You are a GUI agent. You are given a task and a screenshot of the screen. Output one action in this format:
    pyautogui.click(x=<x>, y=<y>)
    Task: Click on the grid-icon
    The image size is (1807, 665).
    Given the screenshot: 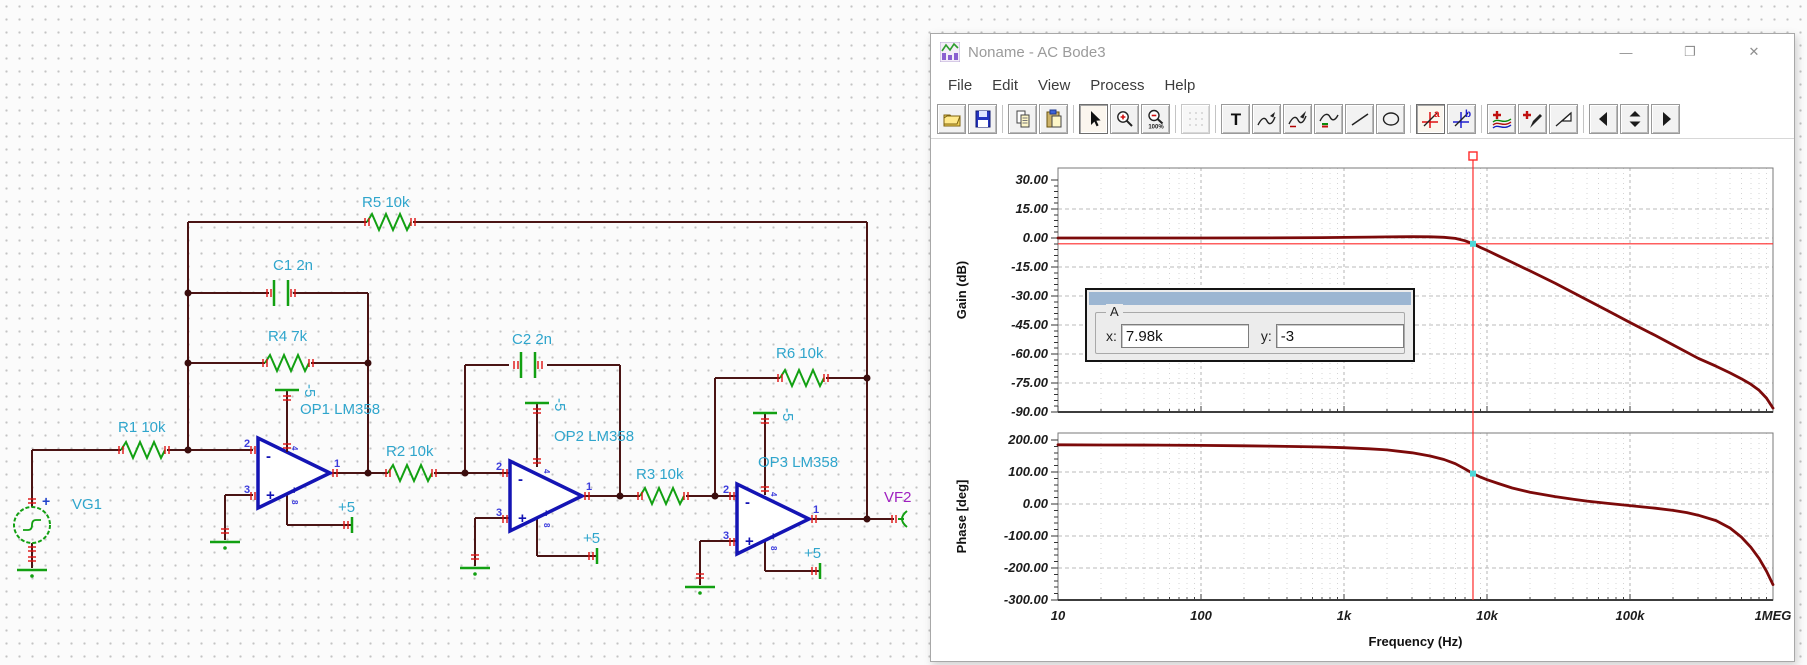 What is the action you would take?
    pyautogui.click(x=1195, y=119)
    